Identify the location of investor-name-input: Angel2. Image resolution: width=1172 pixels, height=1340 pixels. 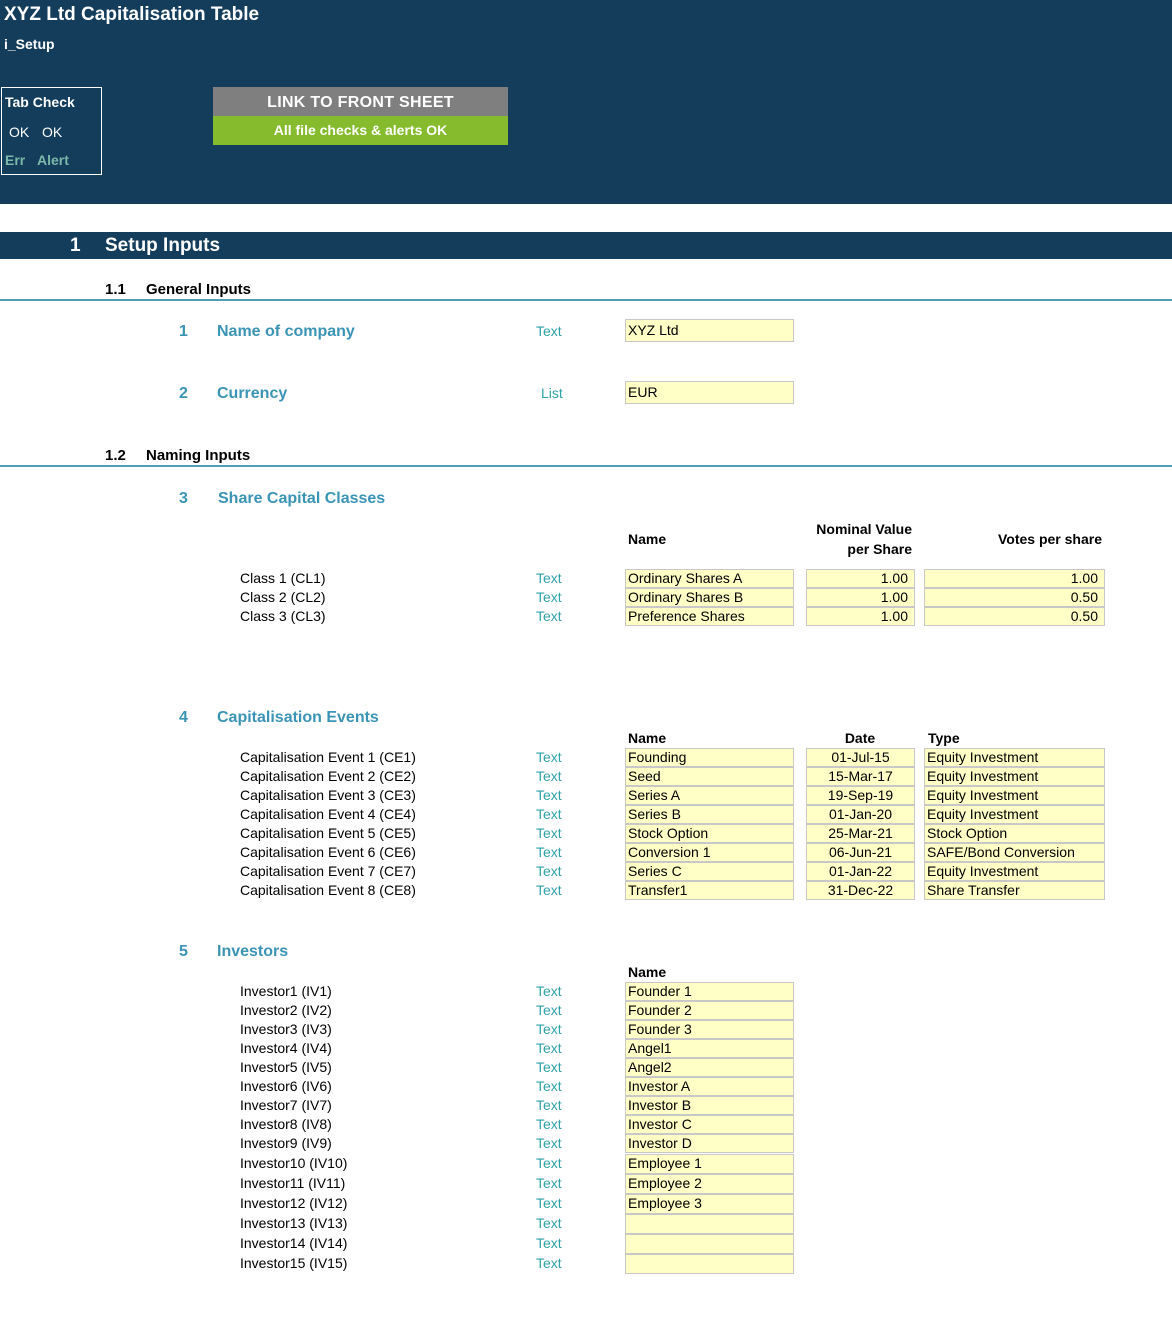
(709, 1067).